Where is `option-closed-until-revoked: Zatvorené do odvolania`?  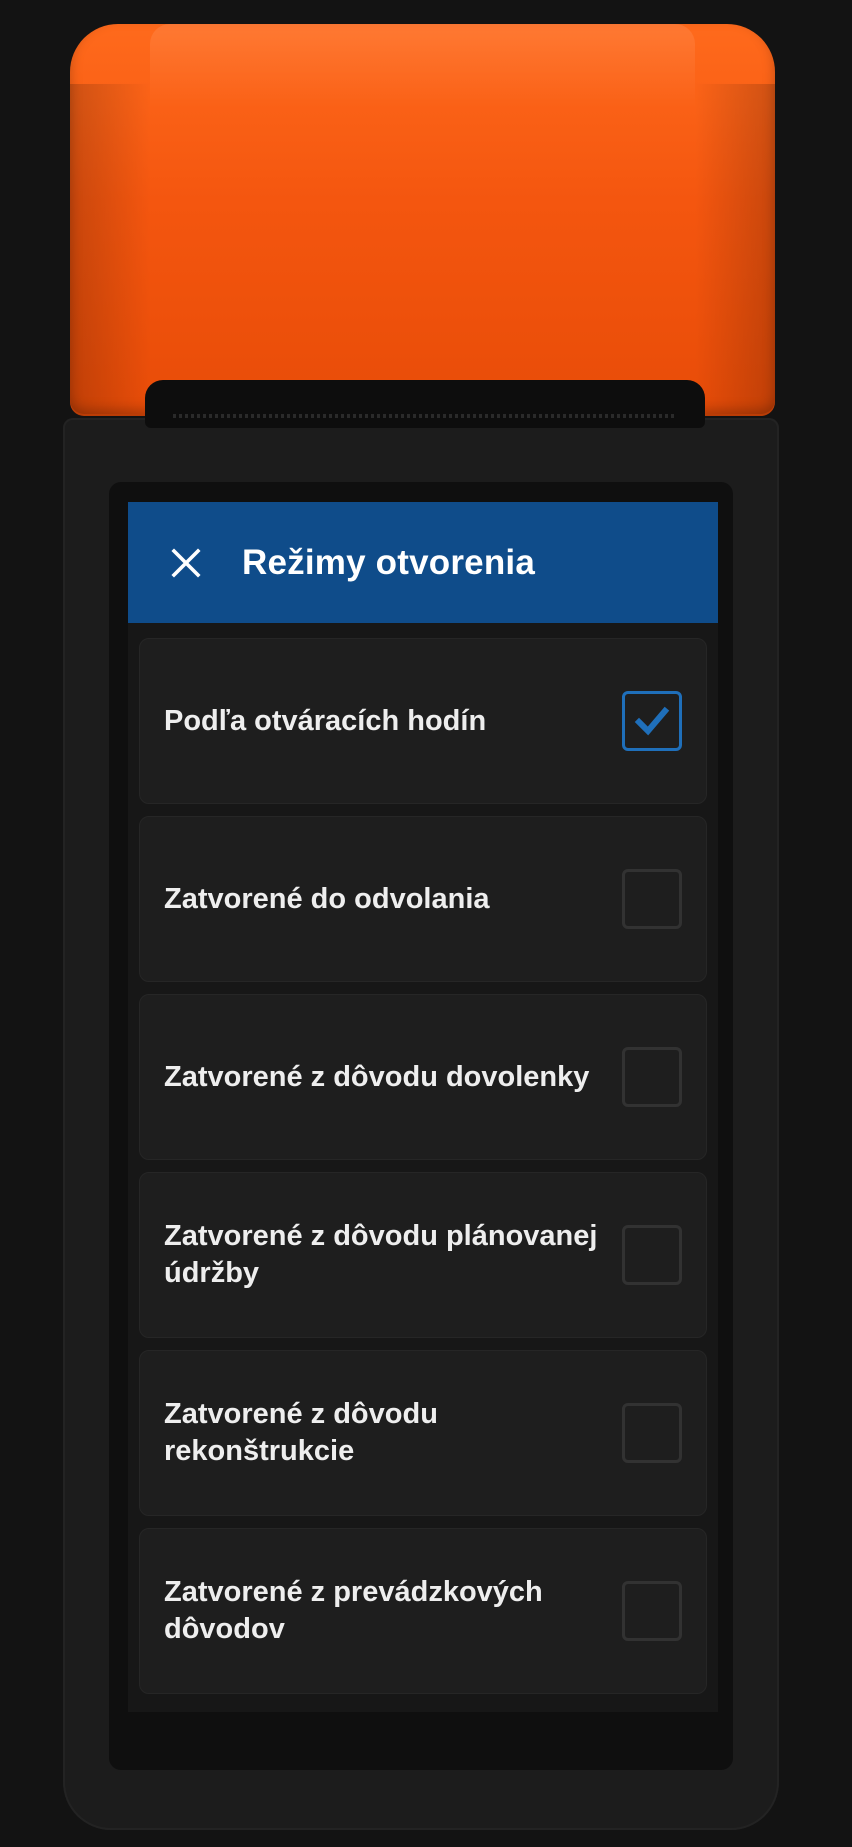
option-closed-until-revoked: Zatvorené do odvolania is located at coordinates (423, 899).